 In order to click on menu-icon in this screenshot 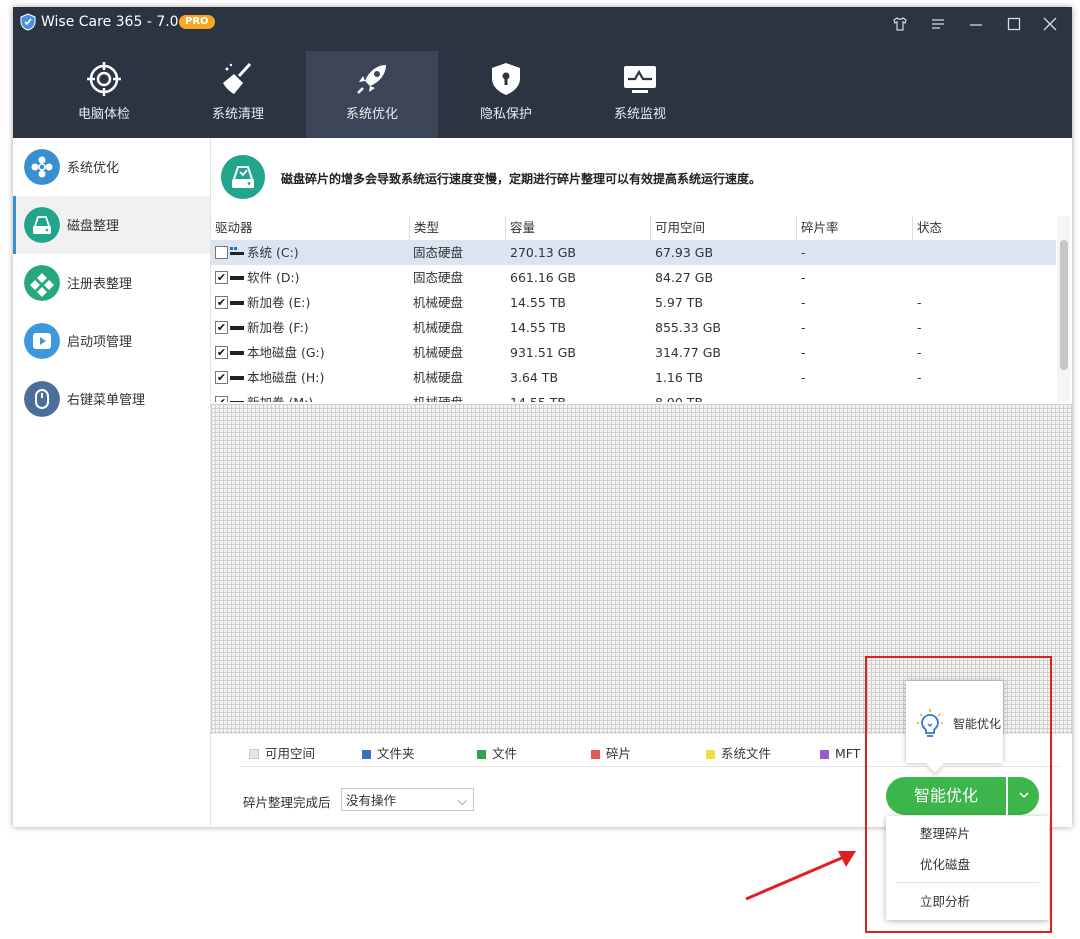, I will do `click(938, 26)`.